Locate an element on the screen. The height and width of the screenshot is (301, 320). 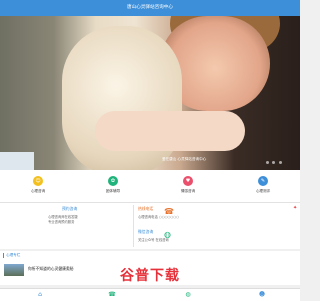
quick-item-group: ✿ 团体辅导 is located at coordinates (113, 185).